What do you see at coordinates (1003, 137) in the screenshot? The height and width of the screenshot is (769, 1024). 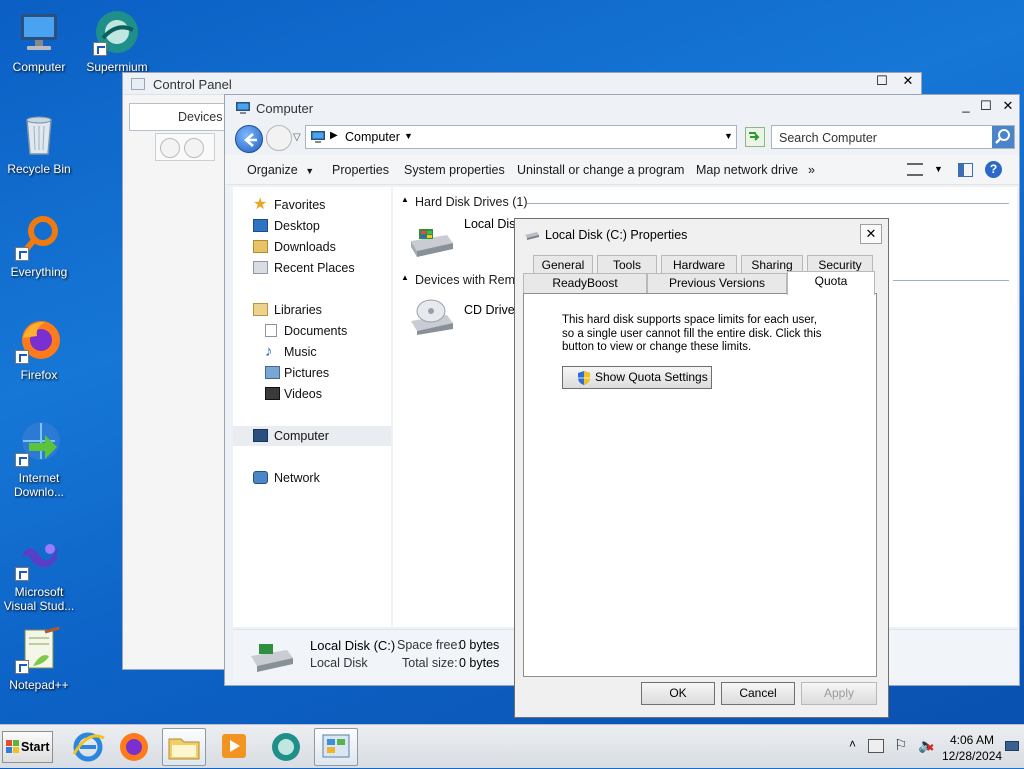 I see `search-button` at bounding box center [1003, 137].